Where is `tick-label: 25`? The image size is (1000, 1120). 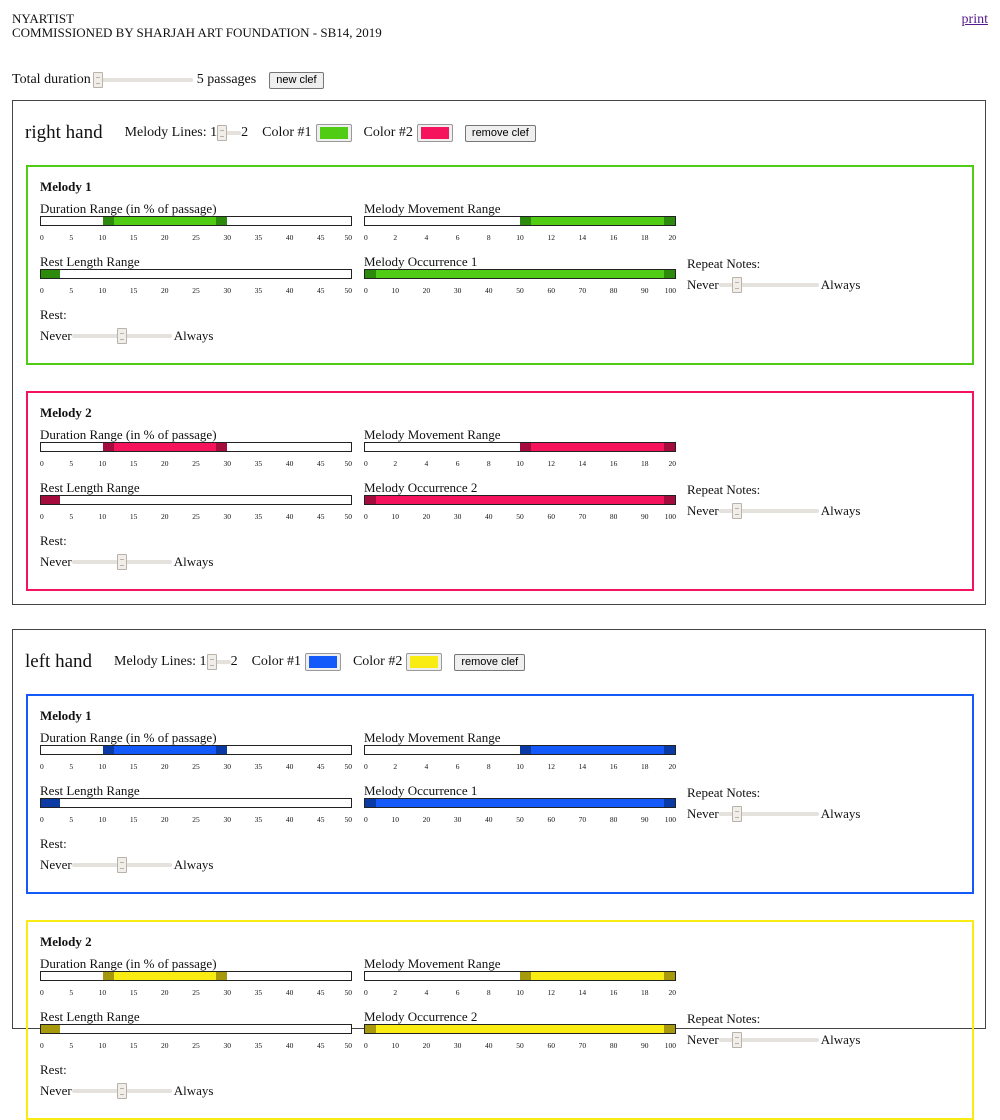
tick-label: 25 is located at coordinates (196, 463).